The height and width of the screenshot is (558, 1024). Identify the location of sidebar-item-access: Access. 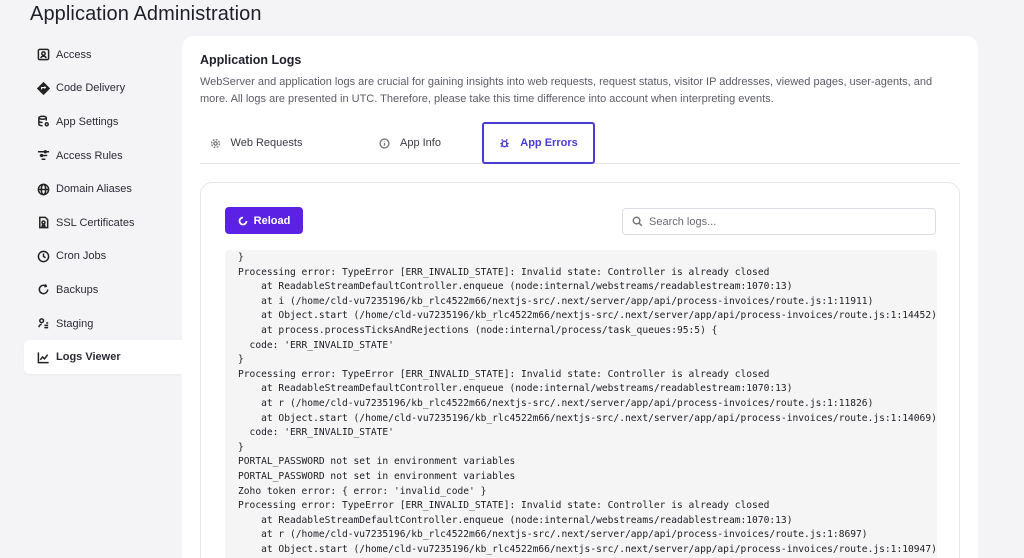
(103, 55).